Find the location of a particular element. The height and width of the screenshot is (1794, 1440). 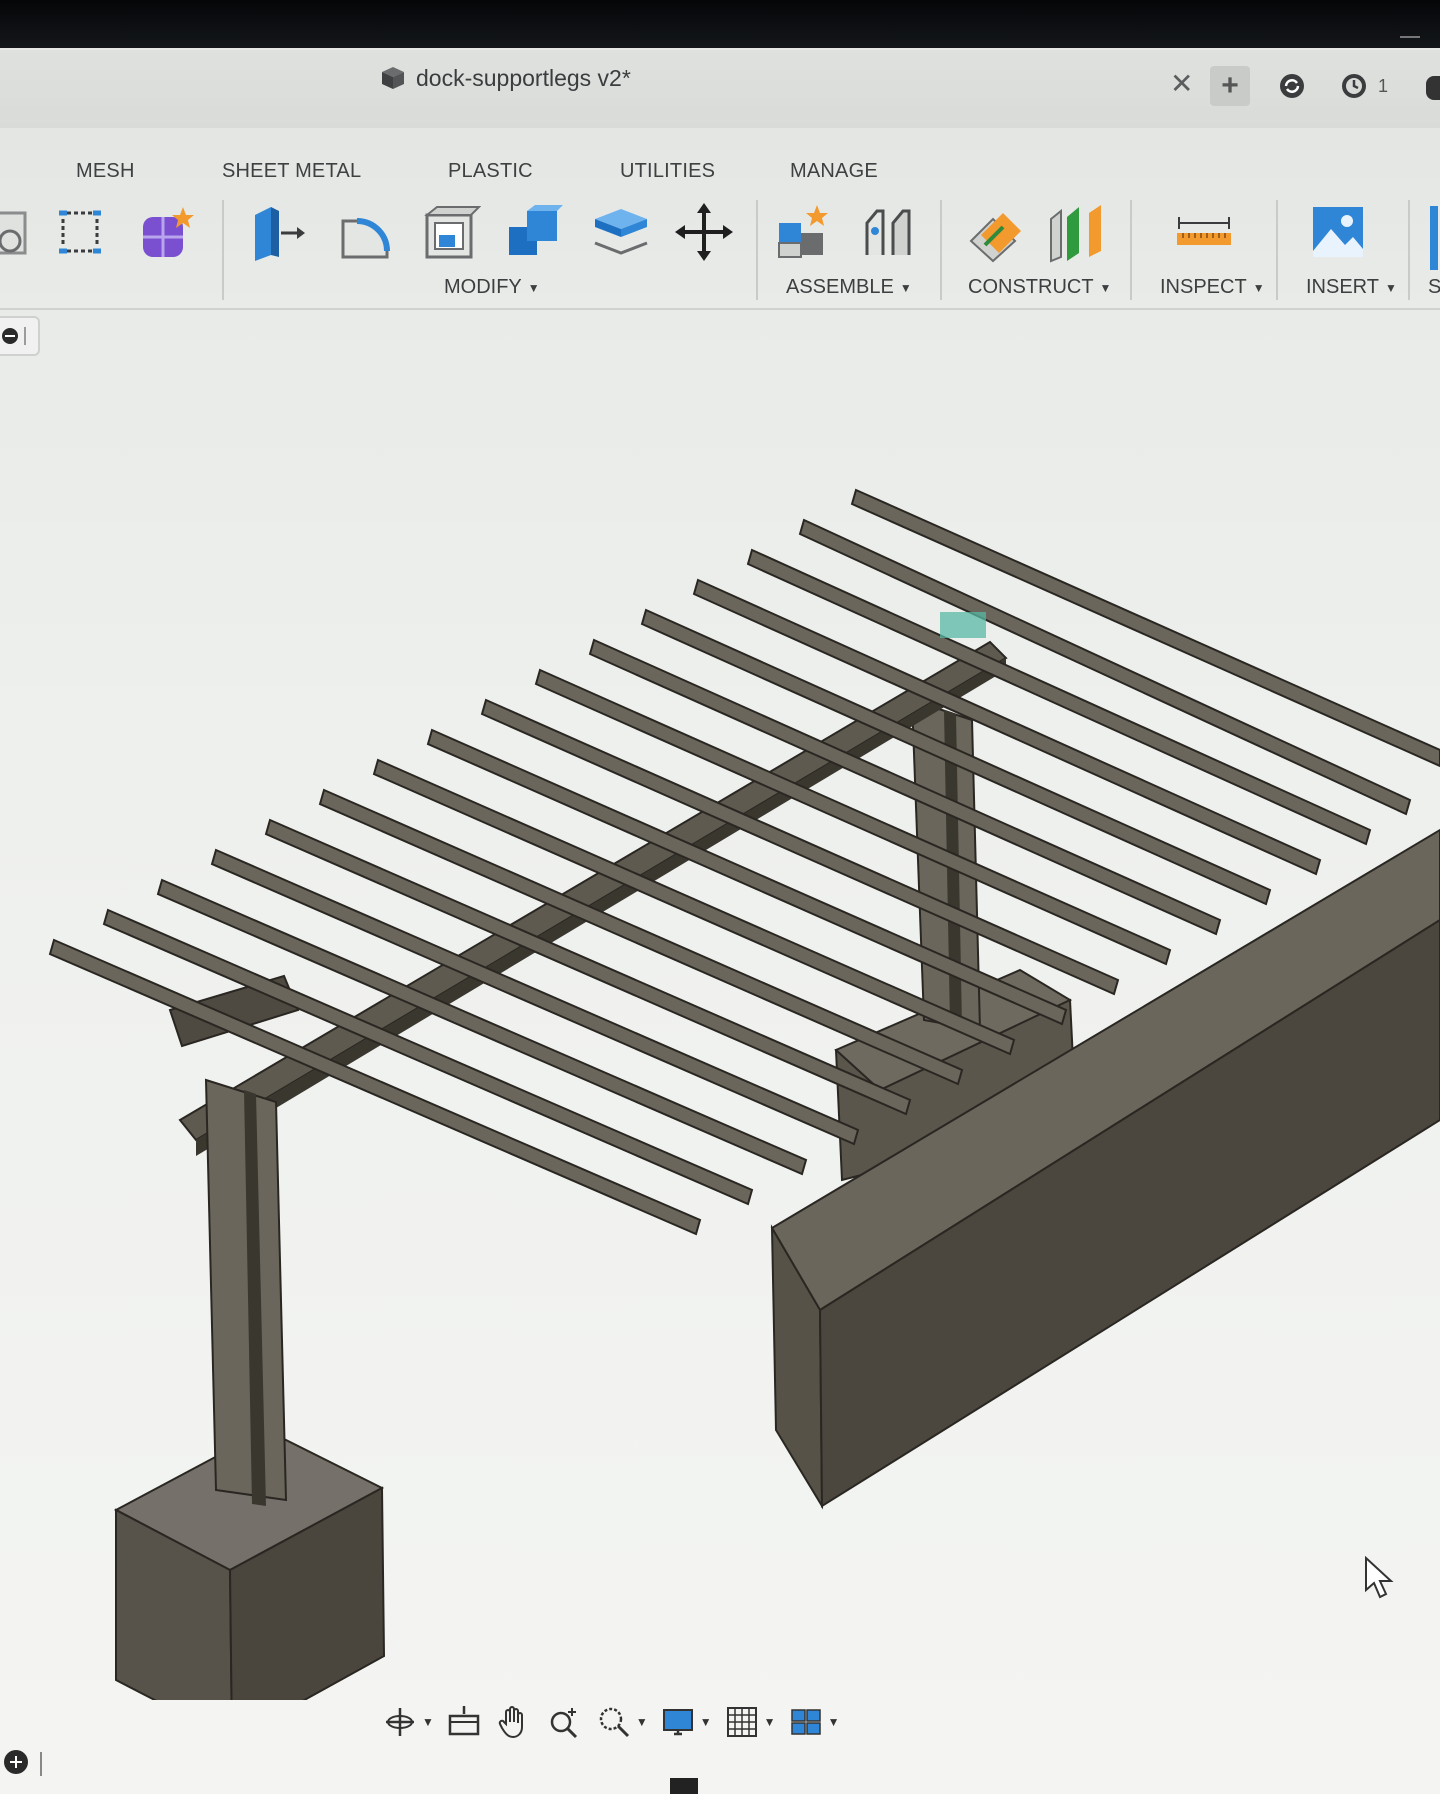

fit-button is located at coordinates (614, 1722).